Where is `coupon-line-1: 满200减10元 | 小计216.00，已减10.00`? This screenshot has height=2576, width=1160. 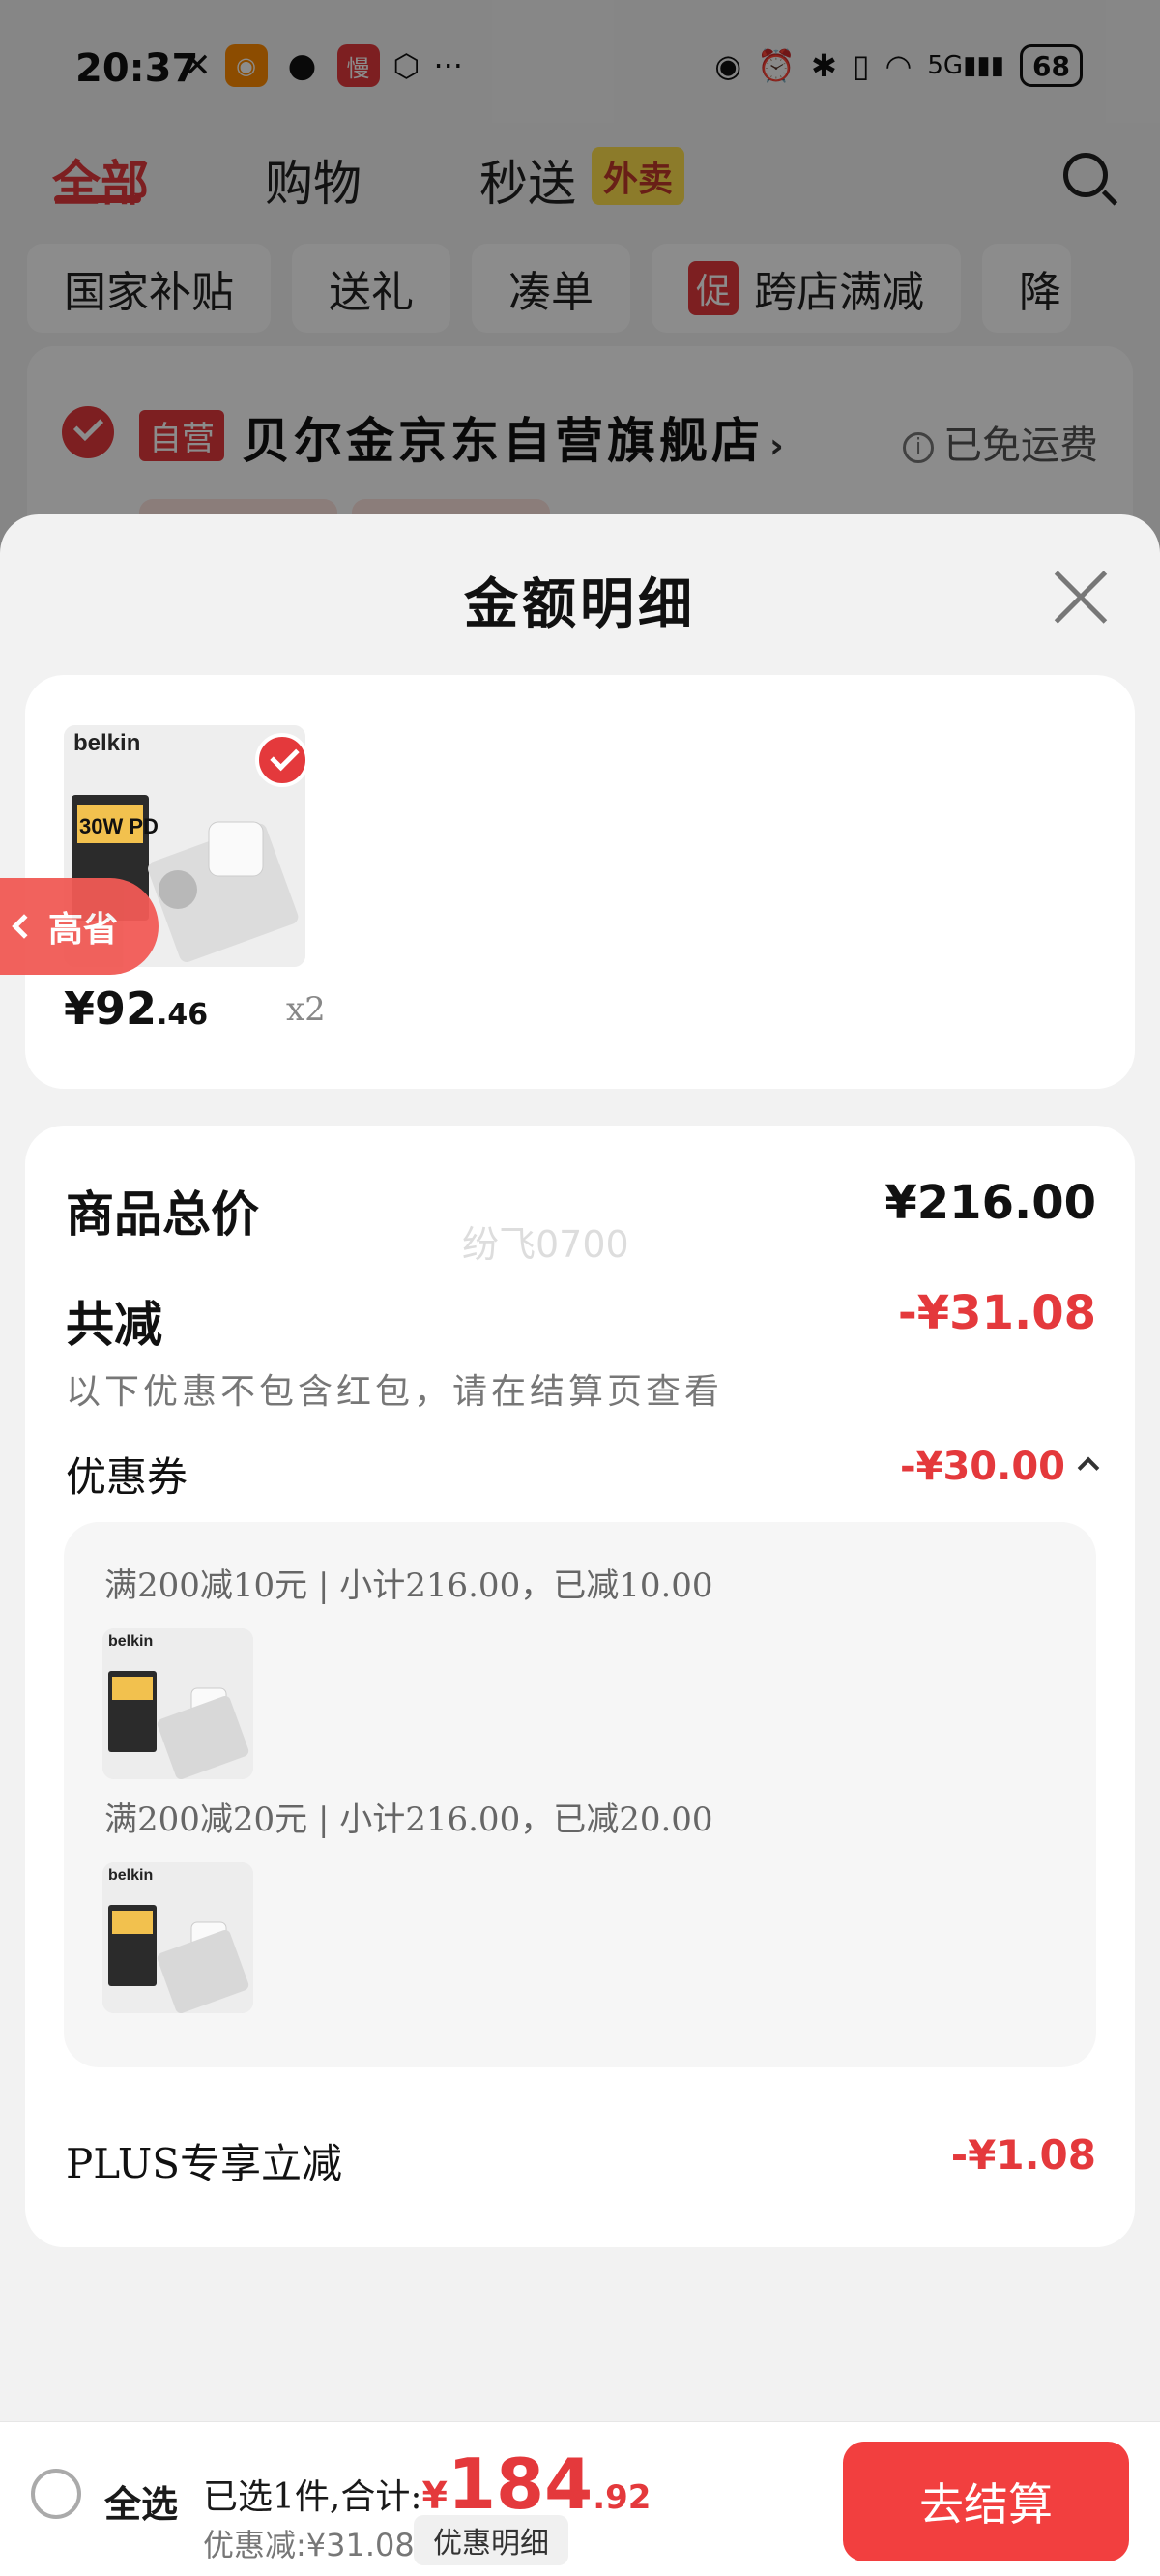 coupon-line-1: 满200减10元 | 小计216.00，已减10.00 is located at coordinates (408, 1585).